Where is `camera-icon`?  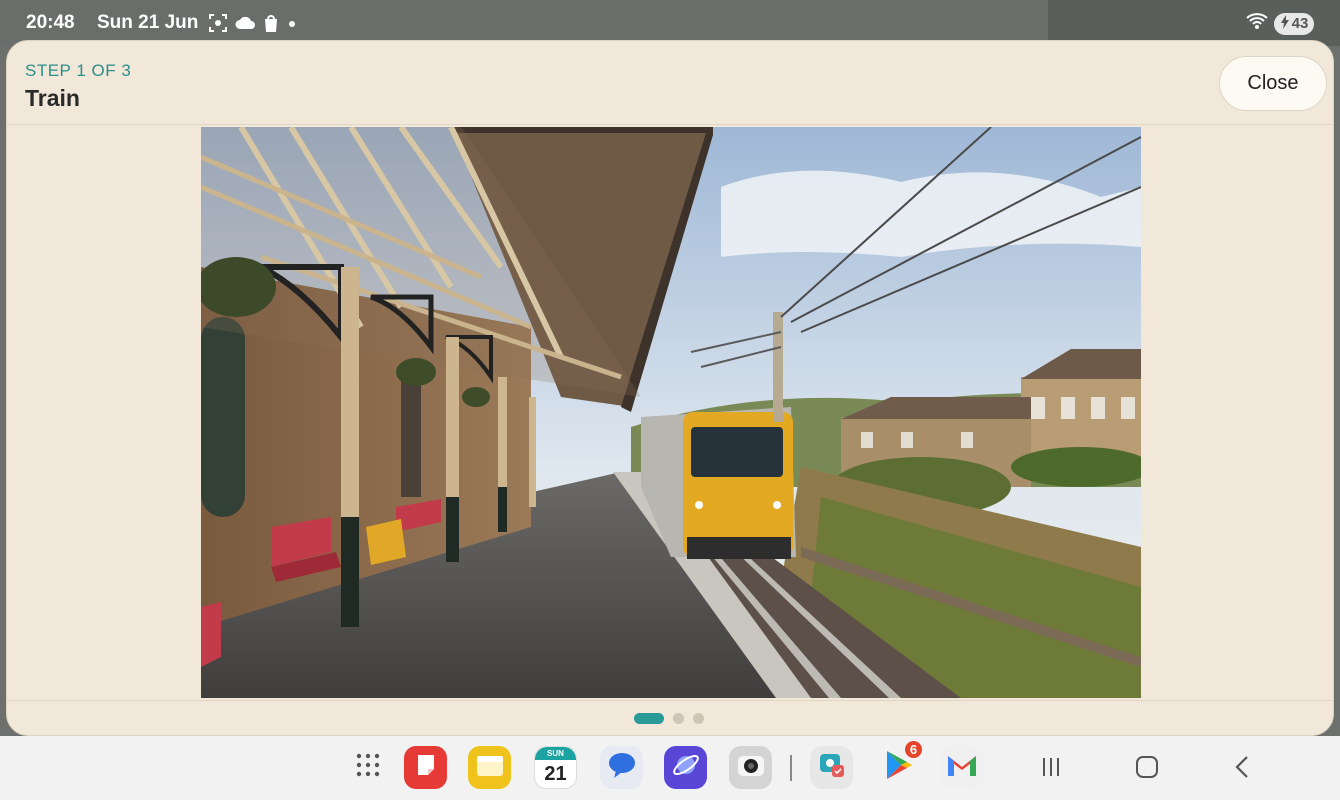
camera-icon is located at coordinates (751, 767).